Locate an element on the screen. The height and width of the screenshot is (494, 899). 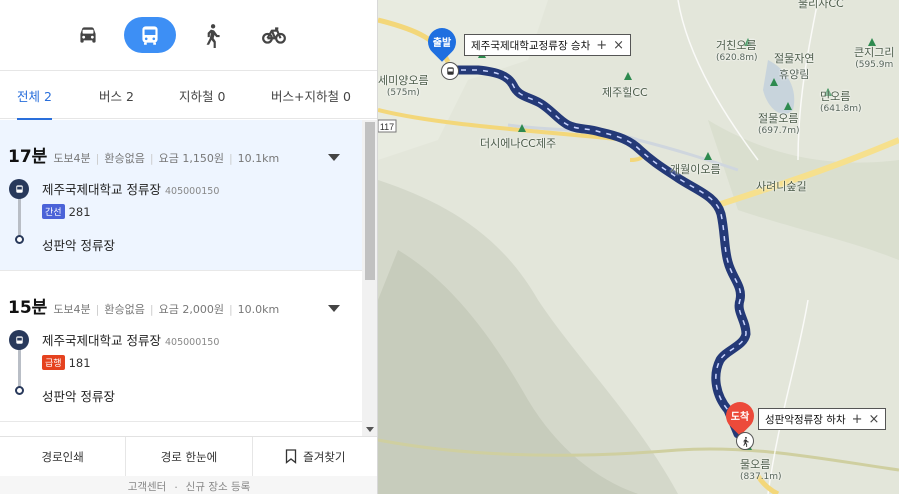
map-label: 민오름 (641.8m) is located at coordinates (841, 102).